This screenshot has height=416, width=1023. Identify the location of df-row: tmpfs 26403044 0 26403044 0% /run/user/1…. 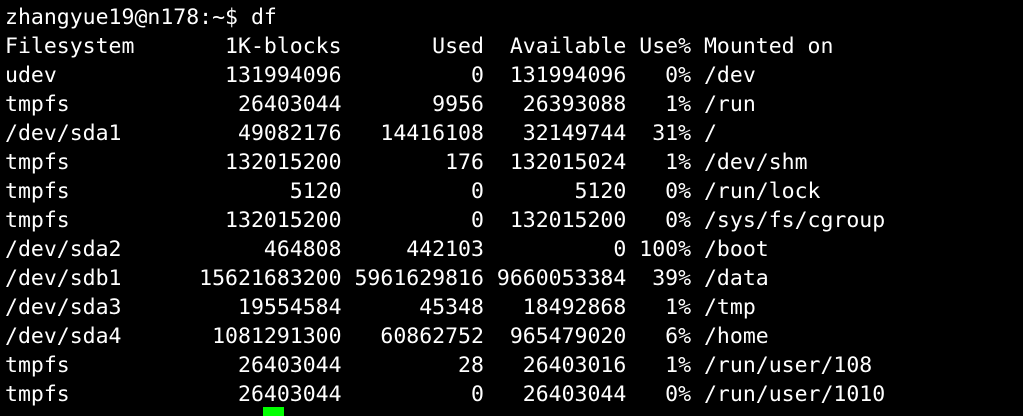
(445, 394).